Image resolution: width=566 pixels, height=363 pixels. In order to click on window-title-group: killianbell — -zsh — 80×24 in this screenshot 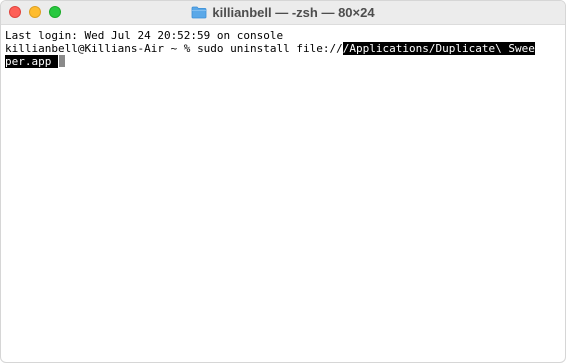, I will do `click(283, 12)`.